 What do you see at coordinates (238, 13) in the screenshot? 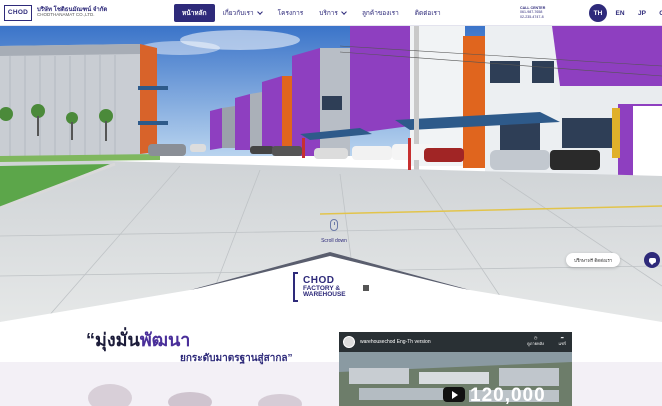
I see `nav-about-label: เกี่ยวกับเรา` at bounding box center [238, 13].